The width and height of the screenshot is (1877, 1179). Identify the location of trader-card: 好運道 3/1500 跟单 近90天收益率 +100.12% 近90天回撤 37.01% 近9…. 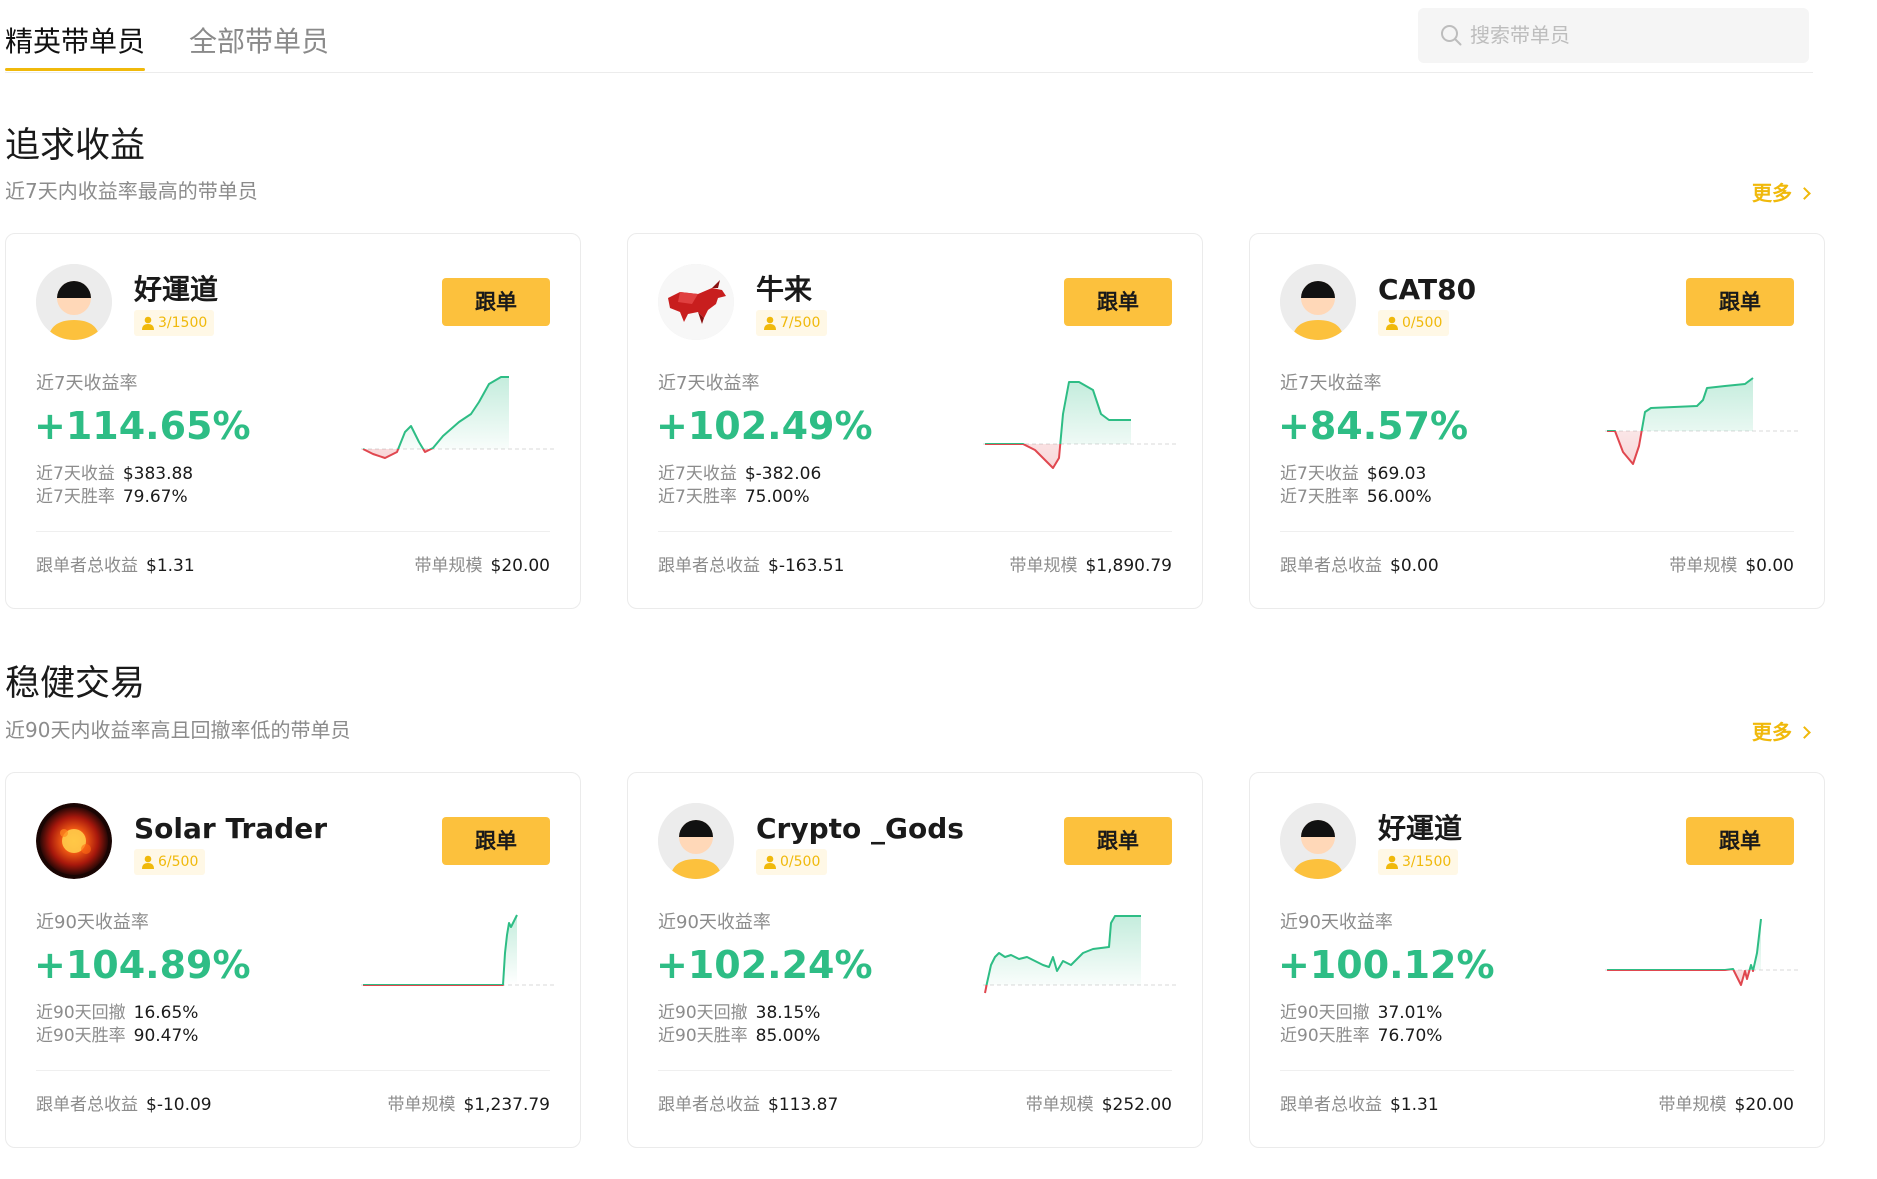
(1537, 960).